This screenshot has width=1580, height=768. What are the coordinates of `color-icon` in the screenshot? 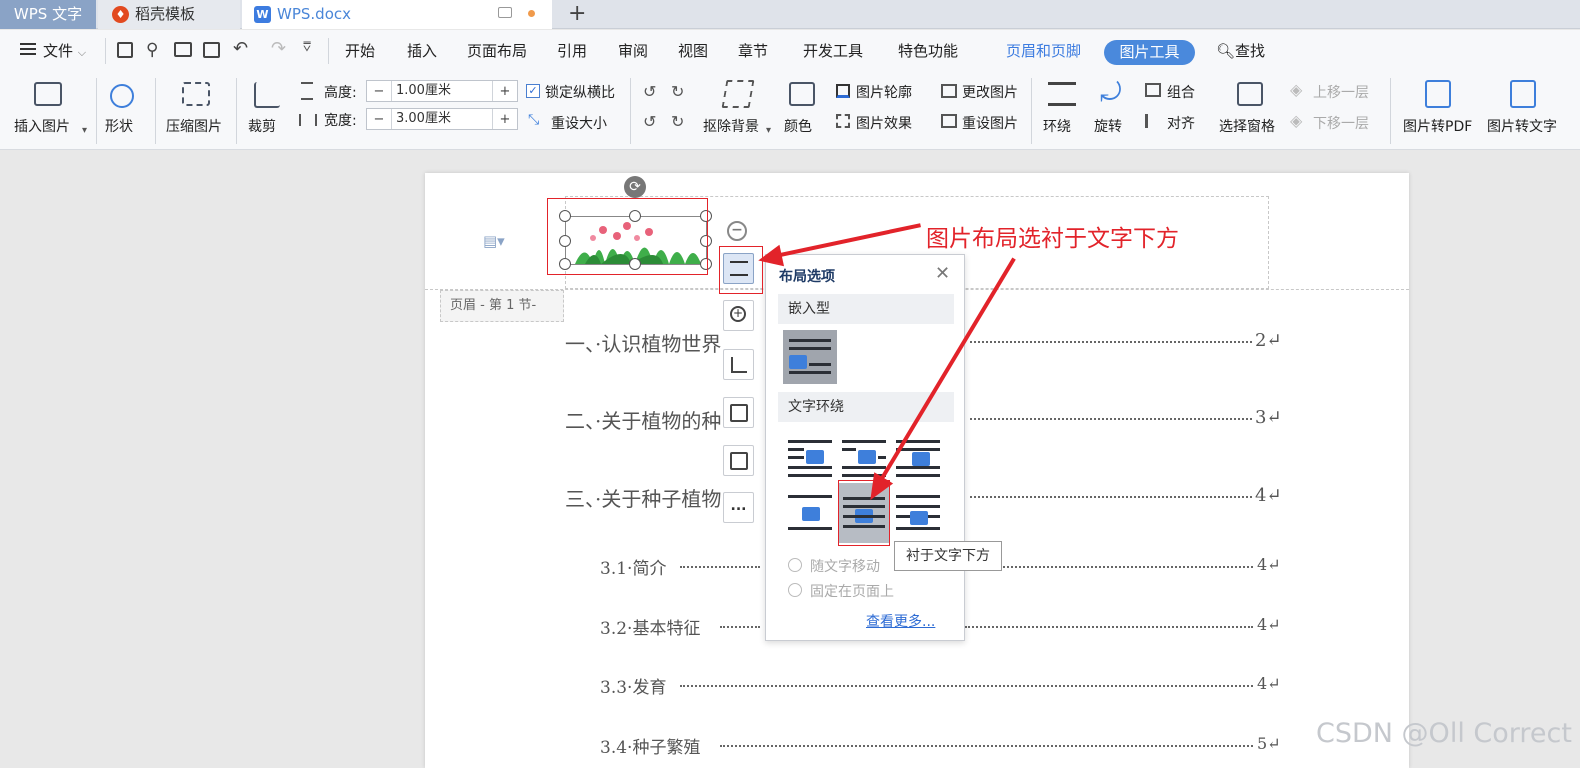 It's located at (802, 94).